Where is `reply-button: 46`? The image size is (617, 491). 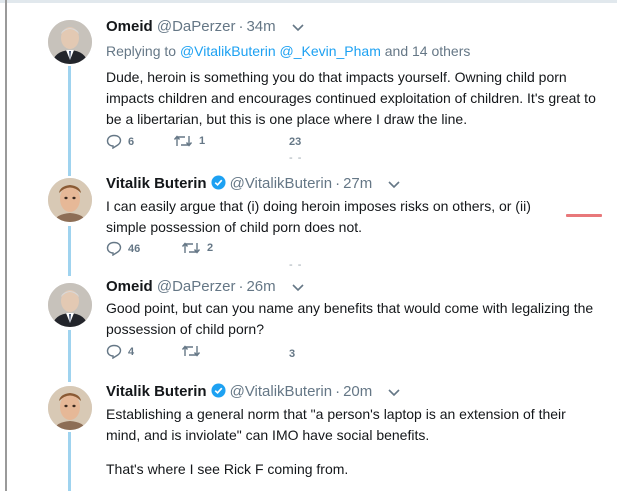 reply-button: 46 is located at coordinates (123, 248).